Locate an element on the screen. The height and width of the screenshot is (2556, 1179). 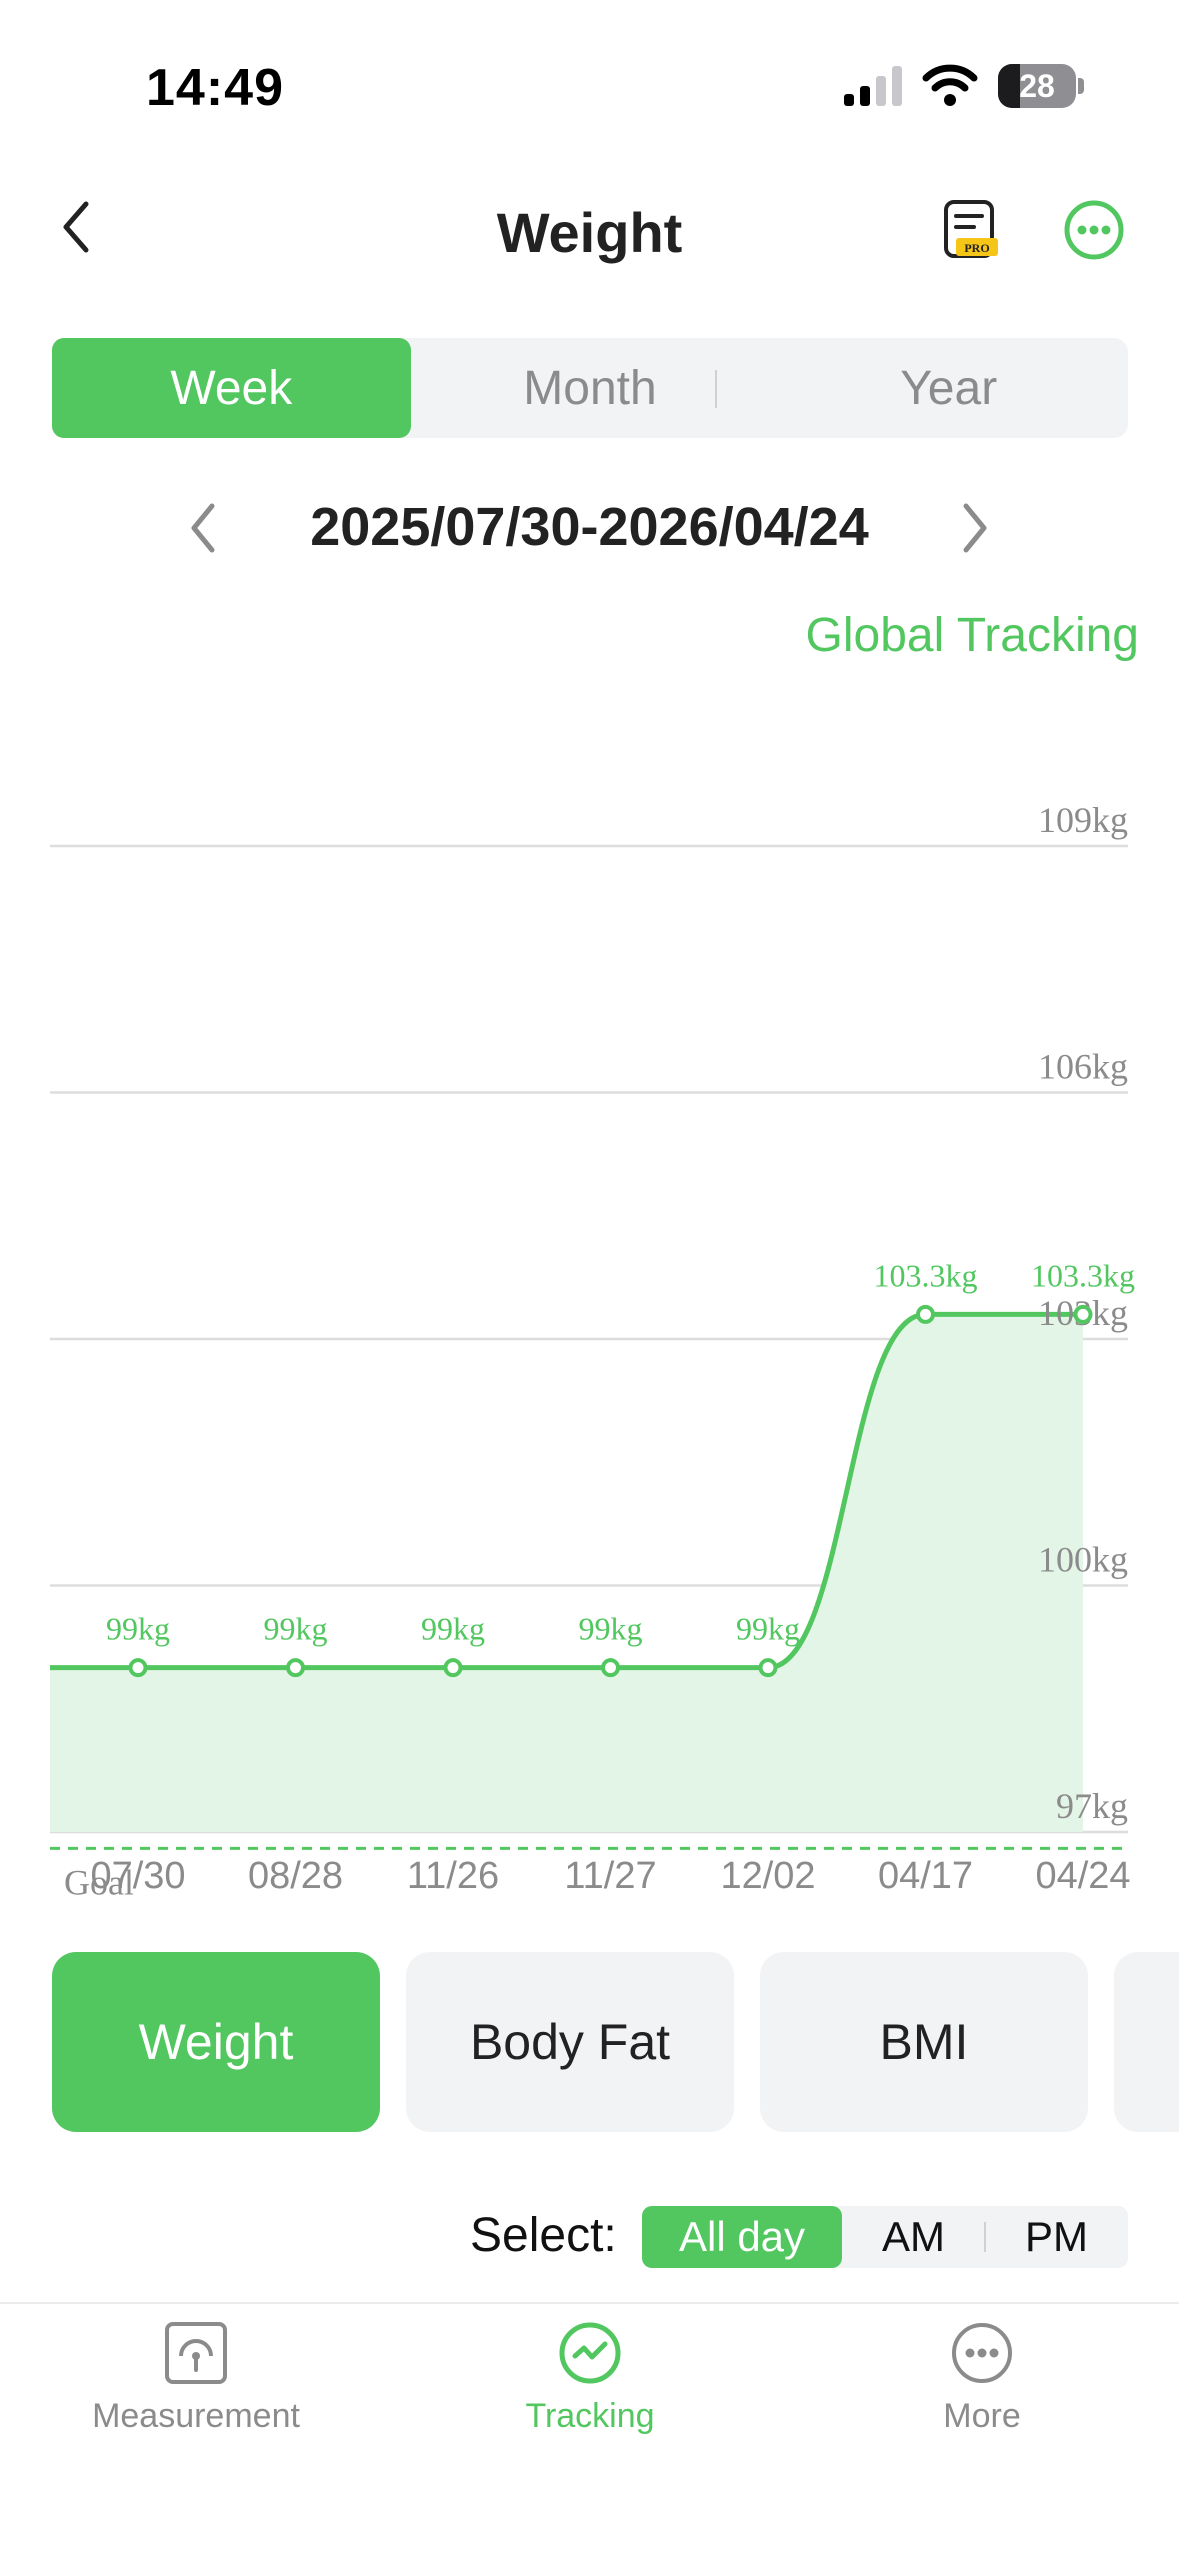
time-of-day-selector: All day AM PM is located at coordinates (885, 2237).